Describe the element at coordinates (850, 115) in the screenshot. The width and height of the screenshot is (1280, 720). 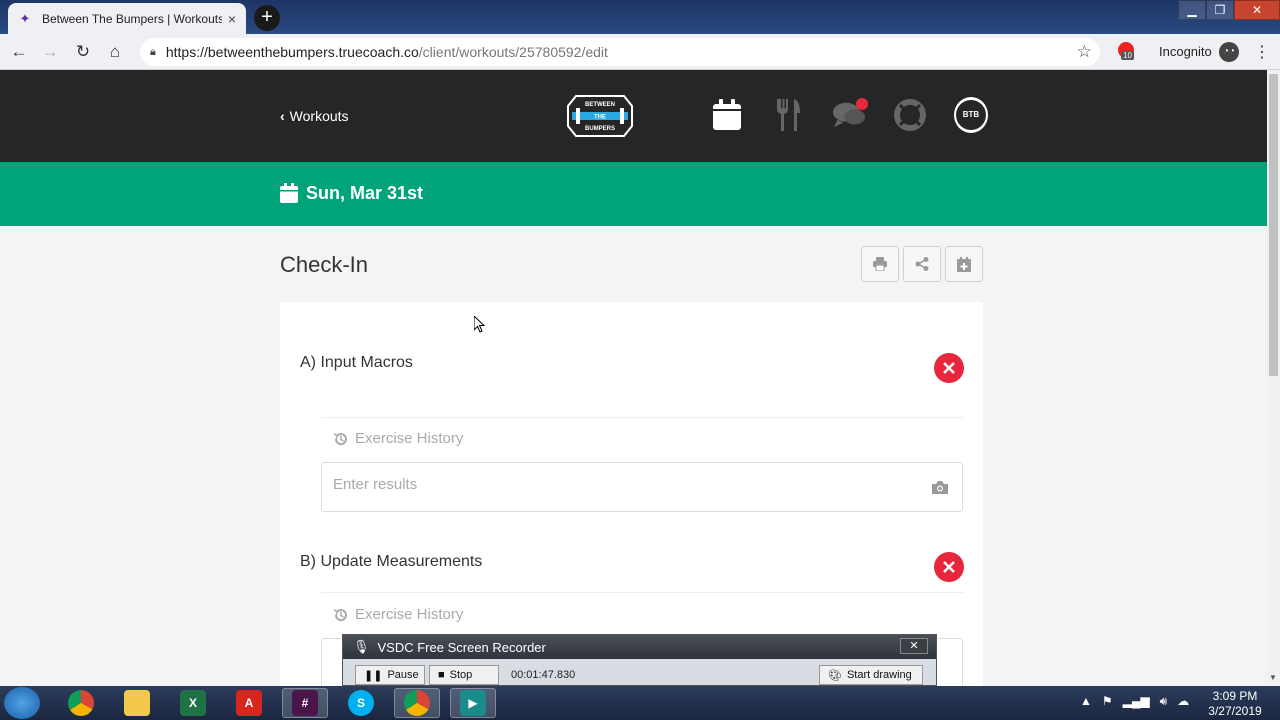
I see `messages-nav-button` at that location.